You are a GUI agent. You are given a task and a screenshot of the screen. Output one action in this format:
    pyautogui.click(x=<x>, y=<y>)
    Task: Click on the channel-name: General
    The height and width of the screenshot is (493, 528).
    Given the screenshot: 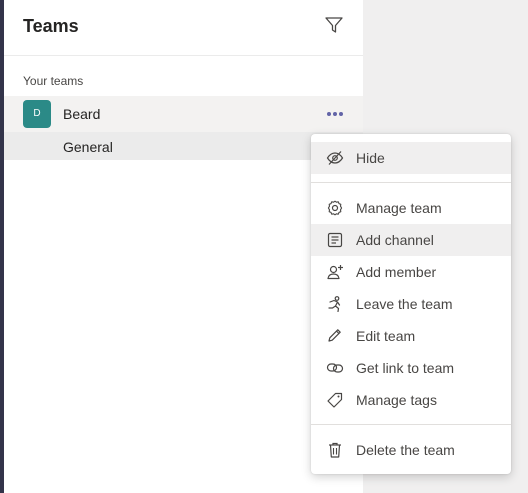 What is the action you would take?
    pyautogui.click(x=88, y=147)
    